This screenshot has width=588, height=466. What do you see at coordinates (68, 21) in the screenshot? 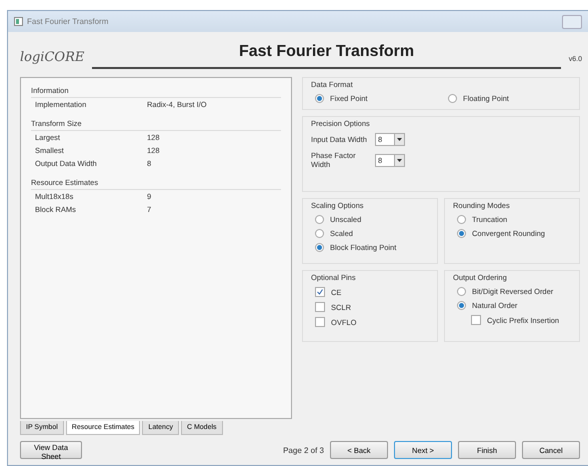
I see `window-title: Fast Fourier Transform` at bounding box center [68, 21].